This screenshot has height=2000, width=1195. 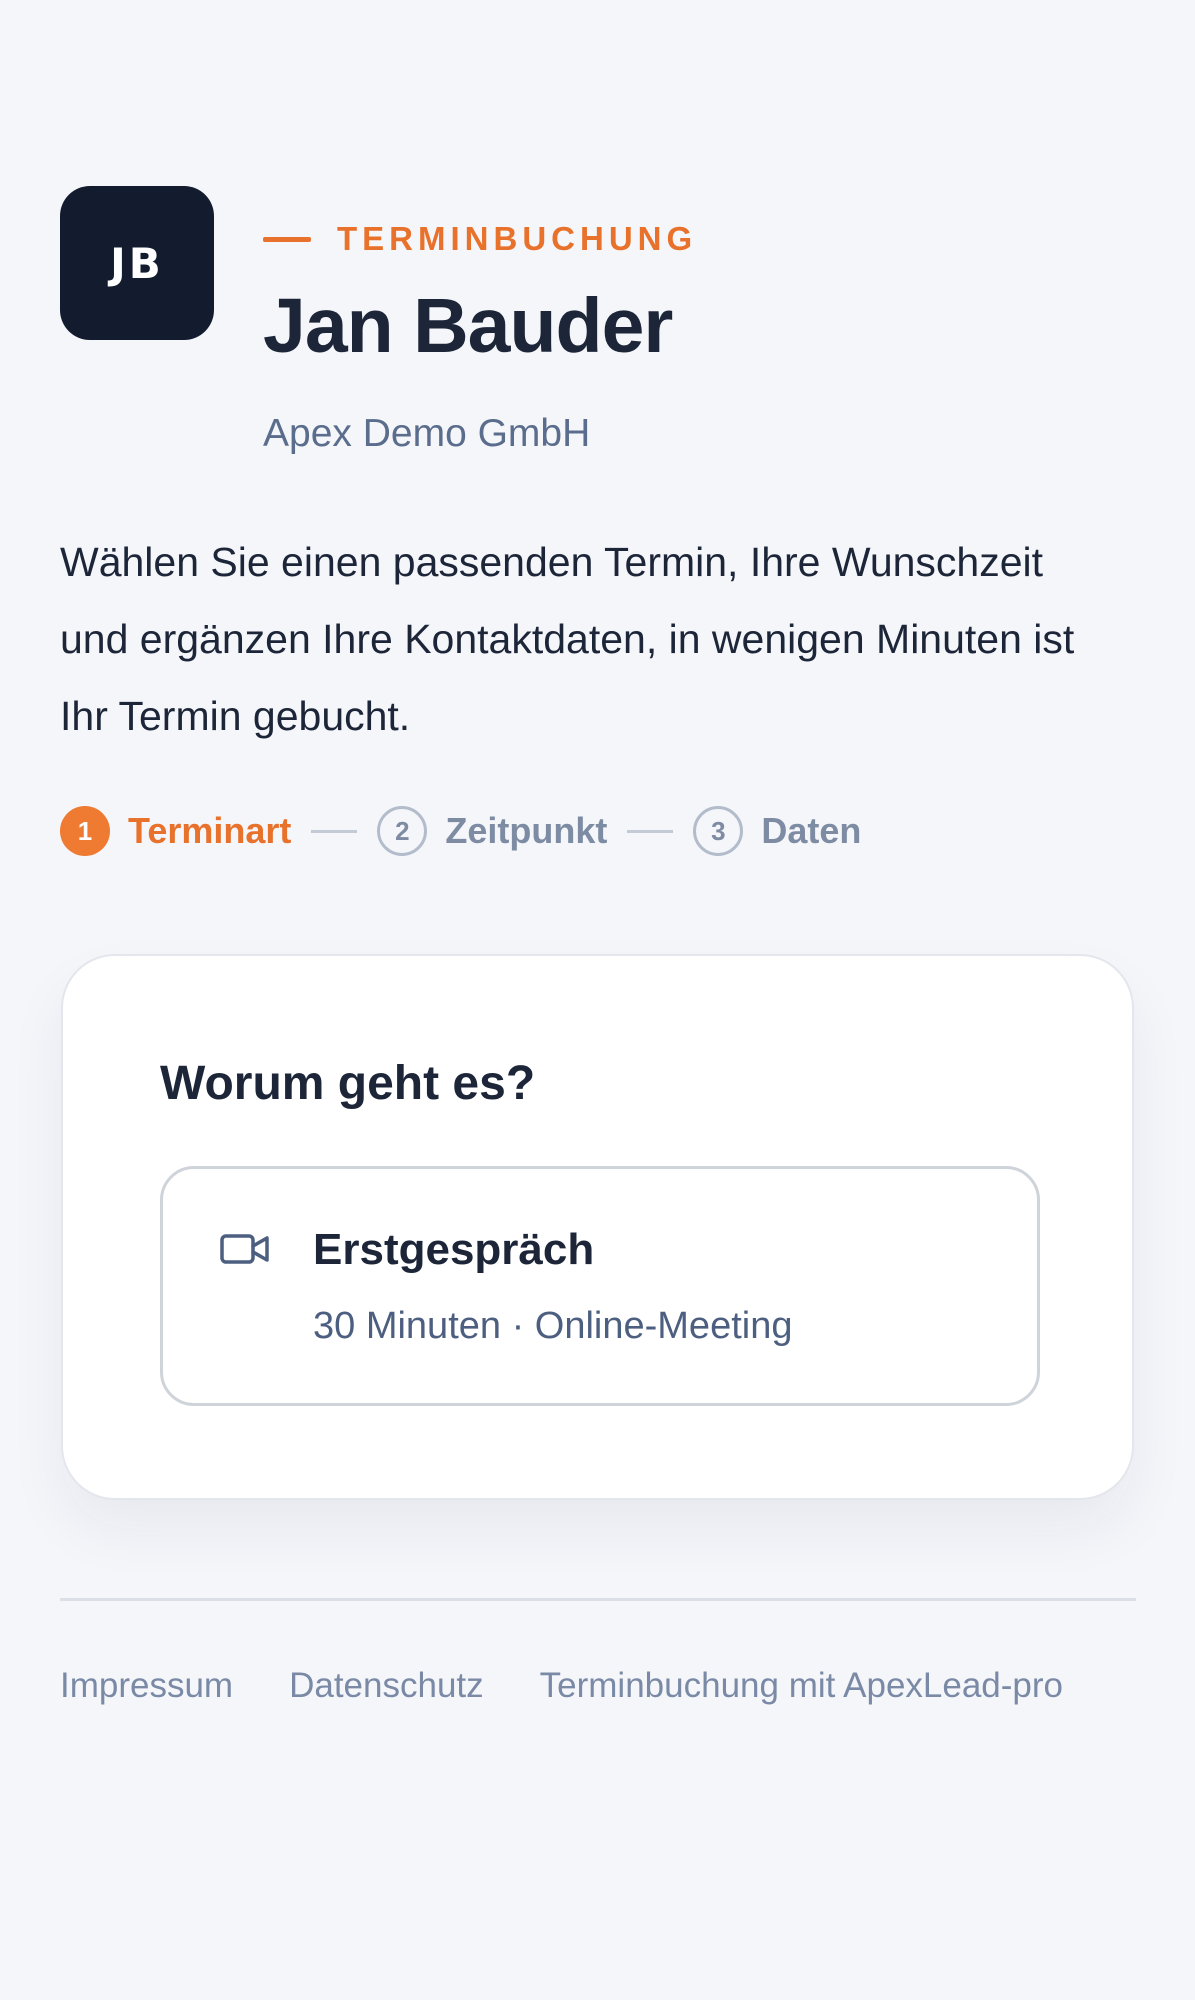 I want to click on appointment-option-erstgespraech: Erstgespräch 30 Minuten · Online-Meeting, so click(x=600, y=1286).